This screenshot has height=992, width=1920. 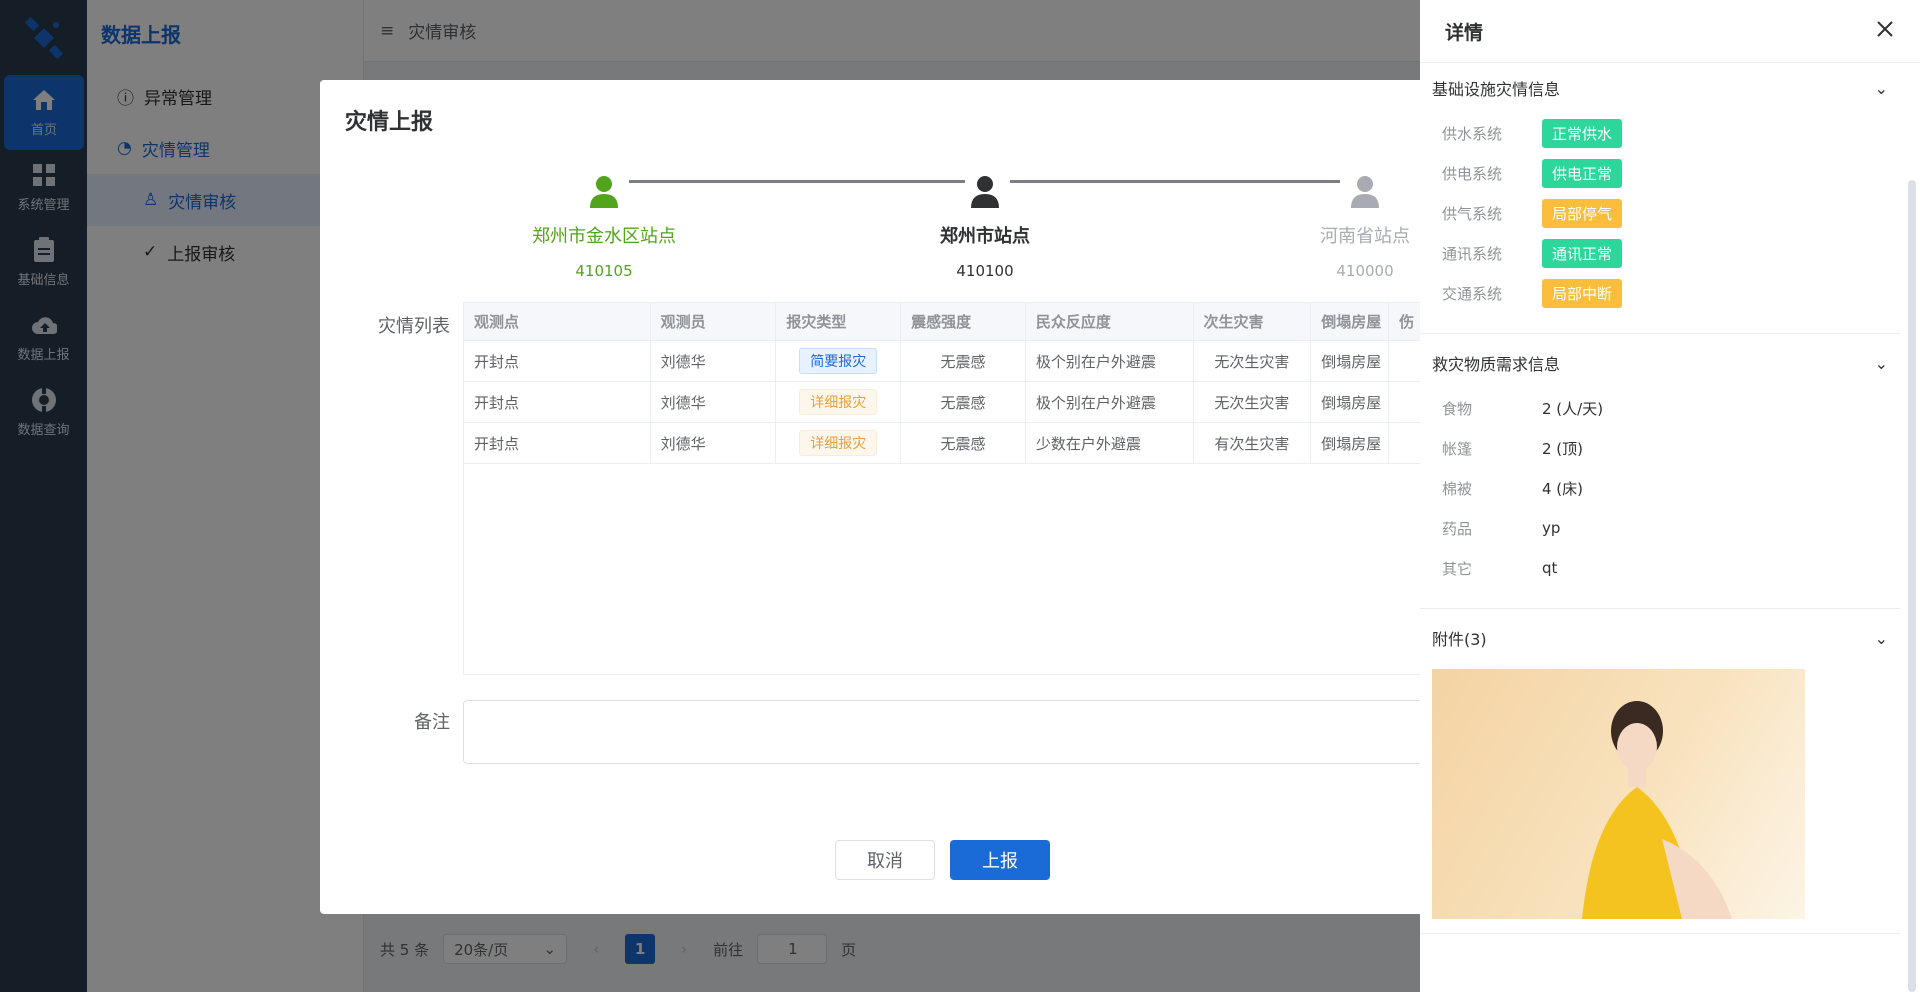 I want to click on report-type-tag: 简要报灾, so click(x=838, y=361).